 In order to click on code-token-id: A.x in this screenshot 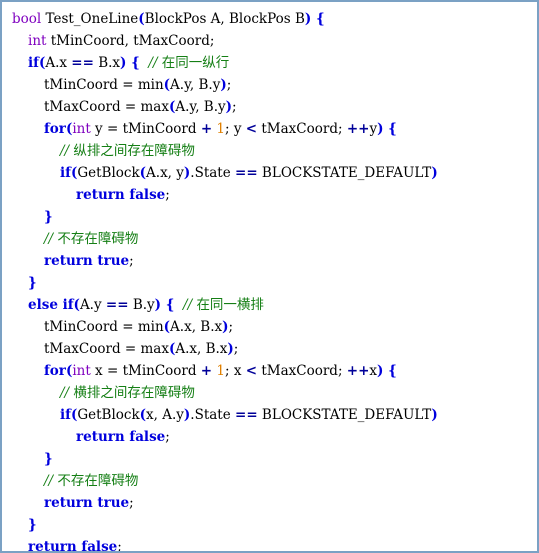, I will do `click(58, 63)`.